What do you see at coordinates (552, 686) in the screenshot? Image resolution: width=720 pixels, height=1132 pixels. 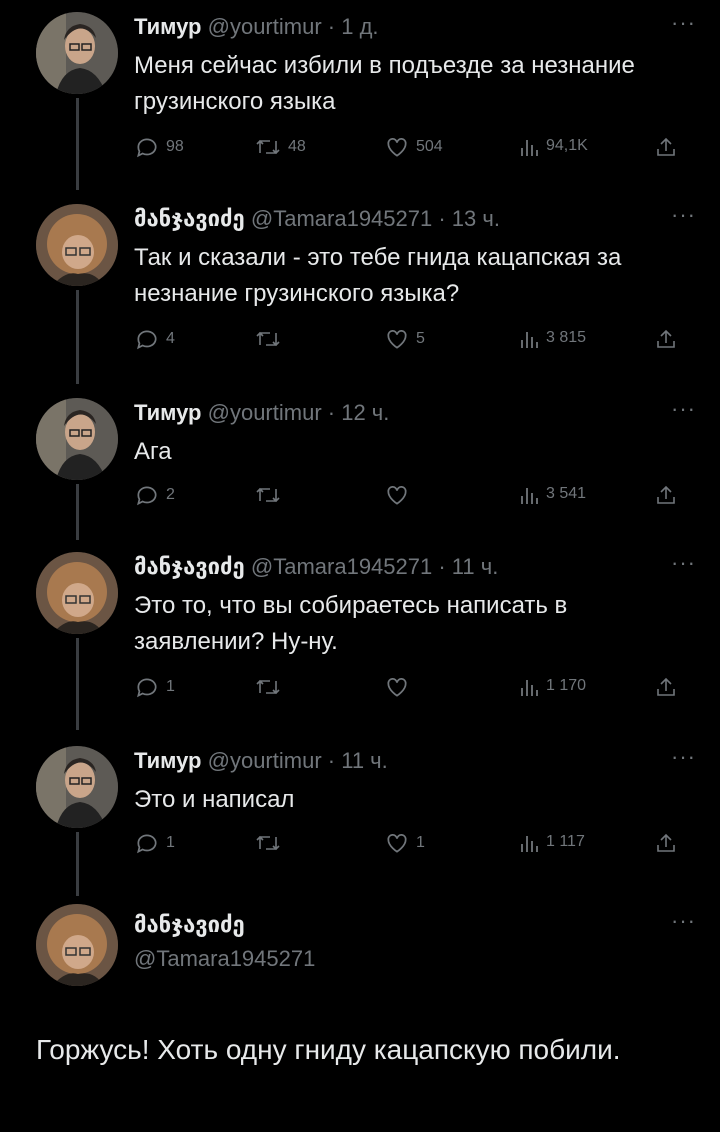 I see `views-button: 1 170` at bounding box center [552, 686].